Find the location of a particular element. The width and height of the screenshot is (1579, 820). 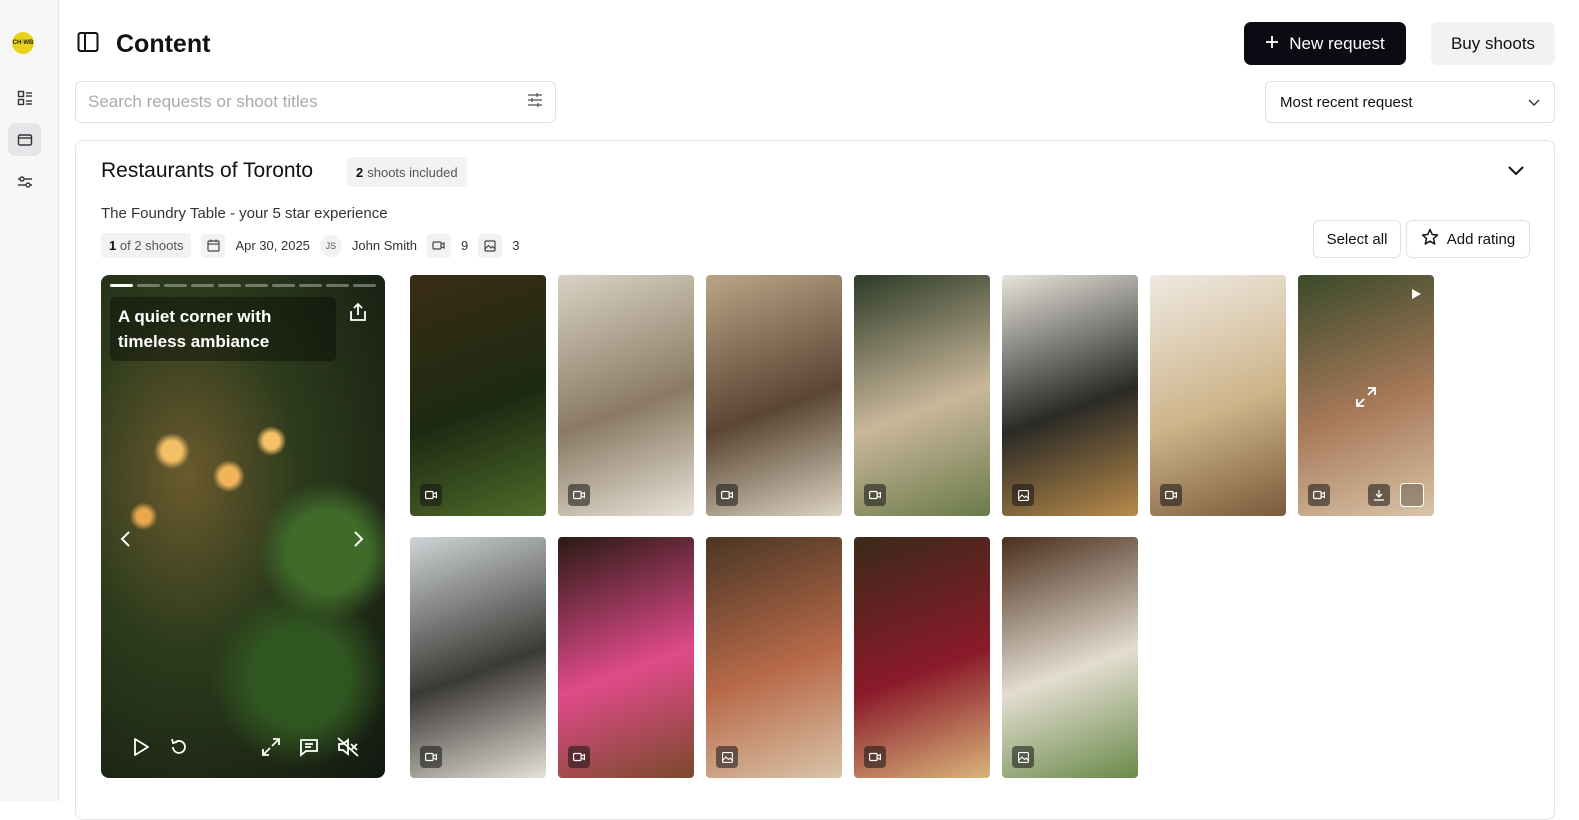

shoot-index-pill: 1 of 2 shoots is located at coordinates (146, 245).